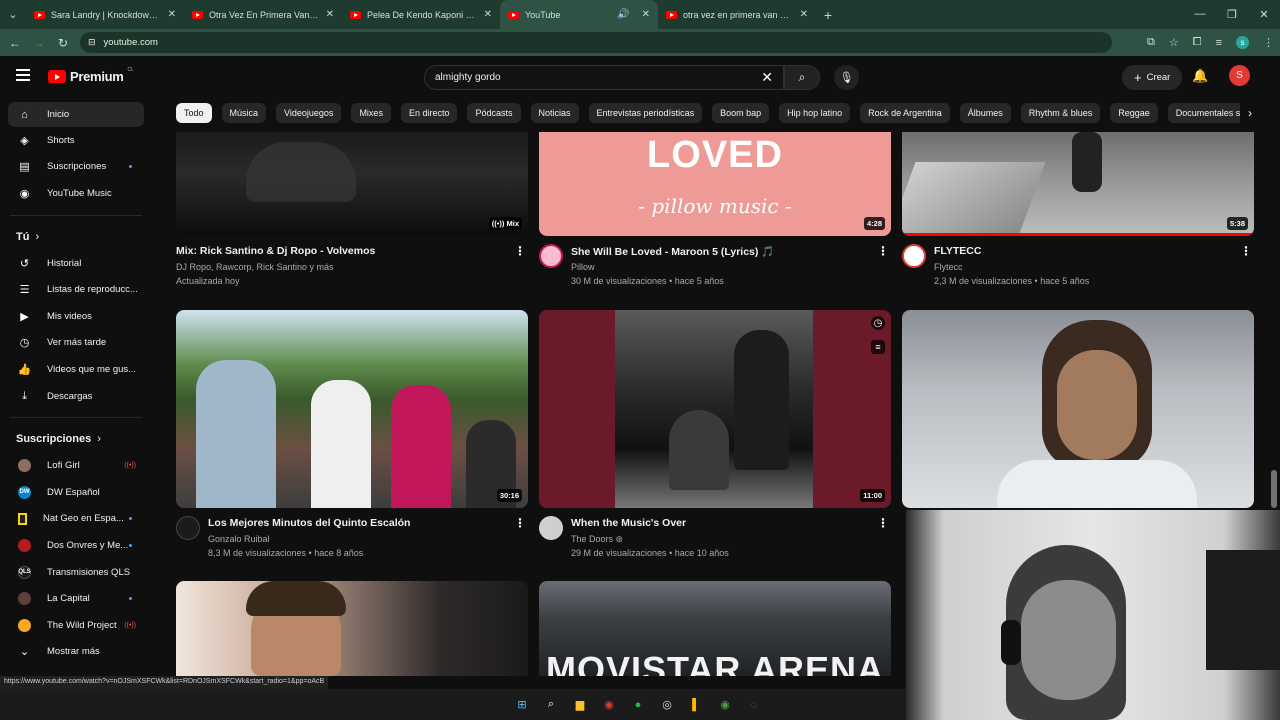 The image size is (1280, 720). I want to click on chip: Mixes, so click(371, 113).